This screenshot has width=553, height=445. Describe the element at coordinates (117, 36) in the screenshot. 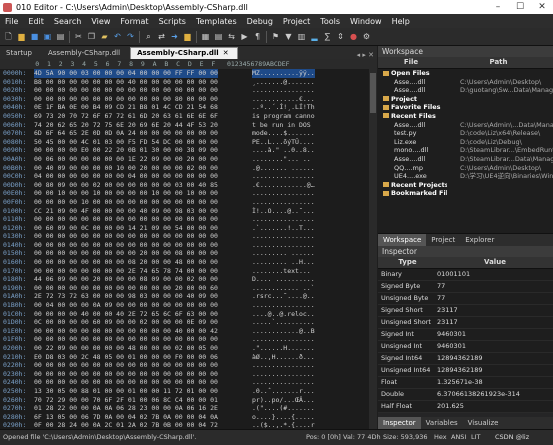

I see `undo-icon: ↶` at that location.